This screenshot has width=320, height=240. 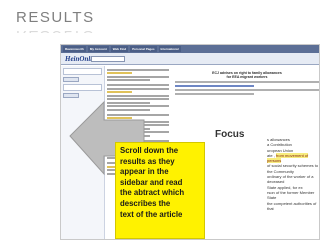 What do you see at coordinates (271, 155) in the screenshot?
I see `article-text-plain: ate ,` at bounding box center [271, 155].